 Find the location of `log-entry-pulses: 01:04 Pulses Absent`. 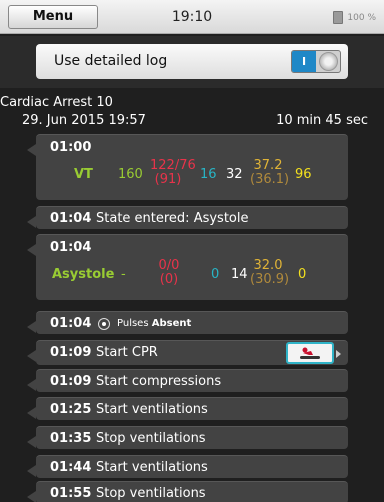

log-entry-pulses: 01:04 Pulses Absent is located at coordinates (187, 322).